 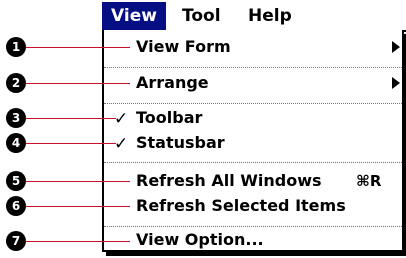 What do you see at coordinates (180, 143) in the screenshot?
I see `menu-item-statusbar: Statusbar` at bounding box center [180, 143].